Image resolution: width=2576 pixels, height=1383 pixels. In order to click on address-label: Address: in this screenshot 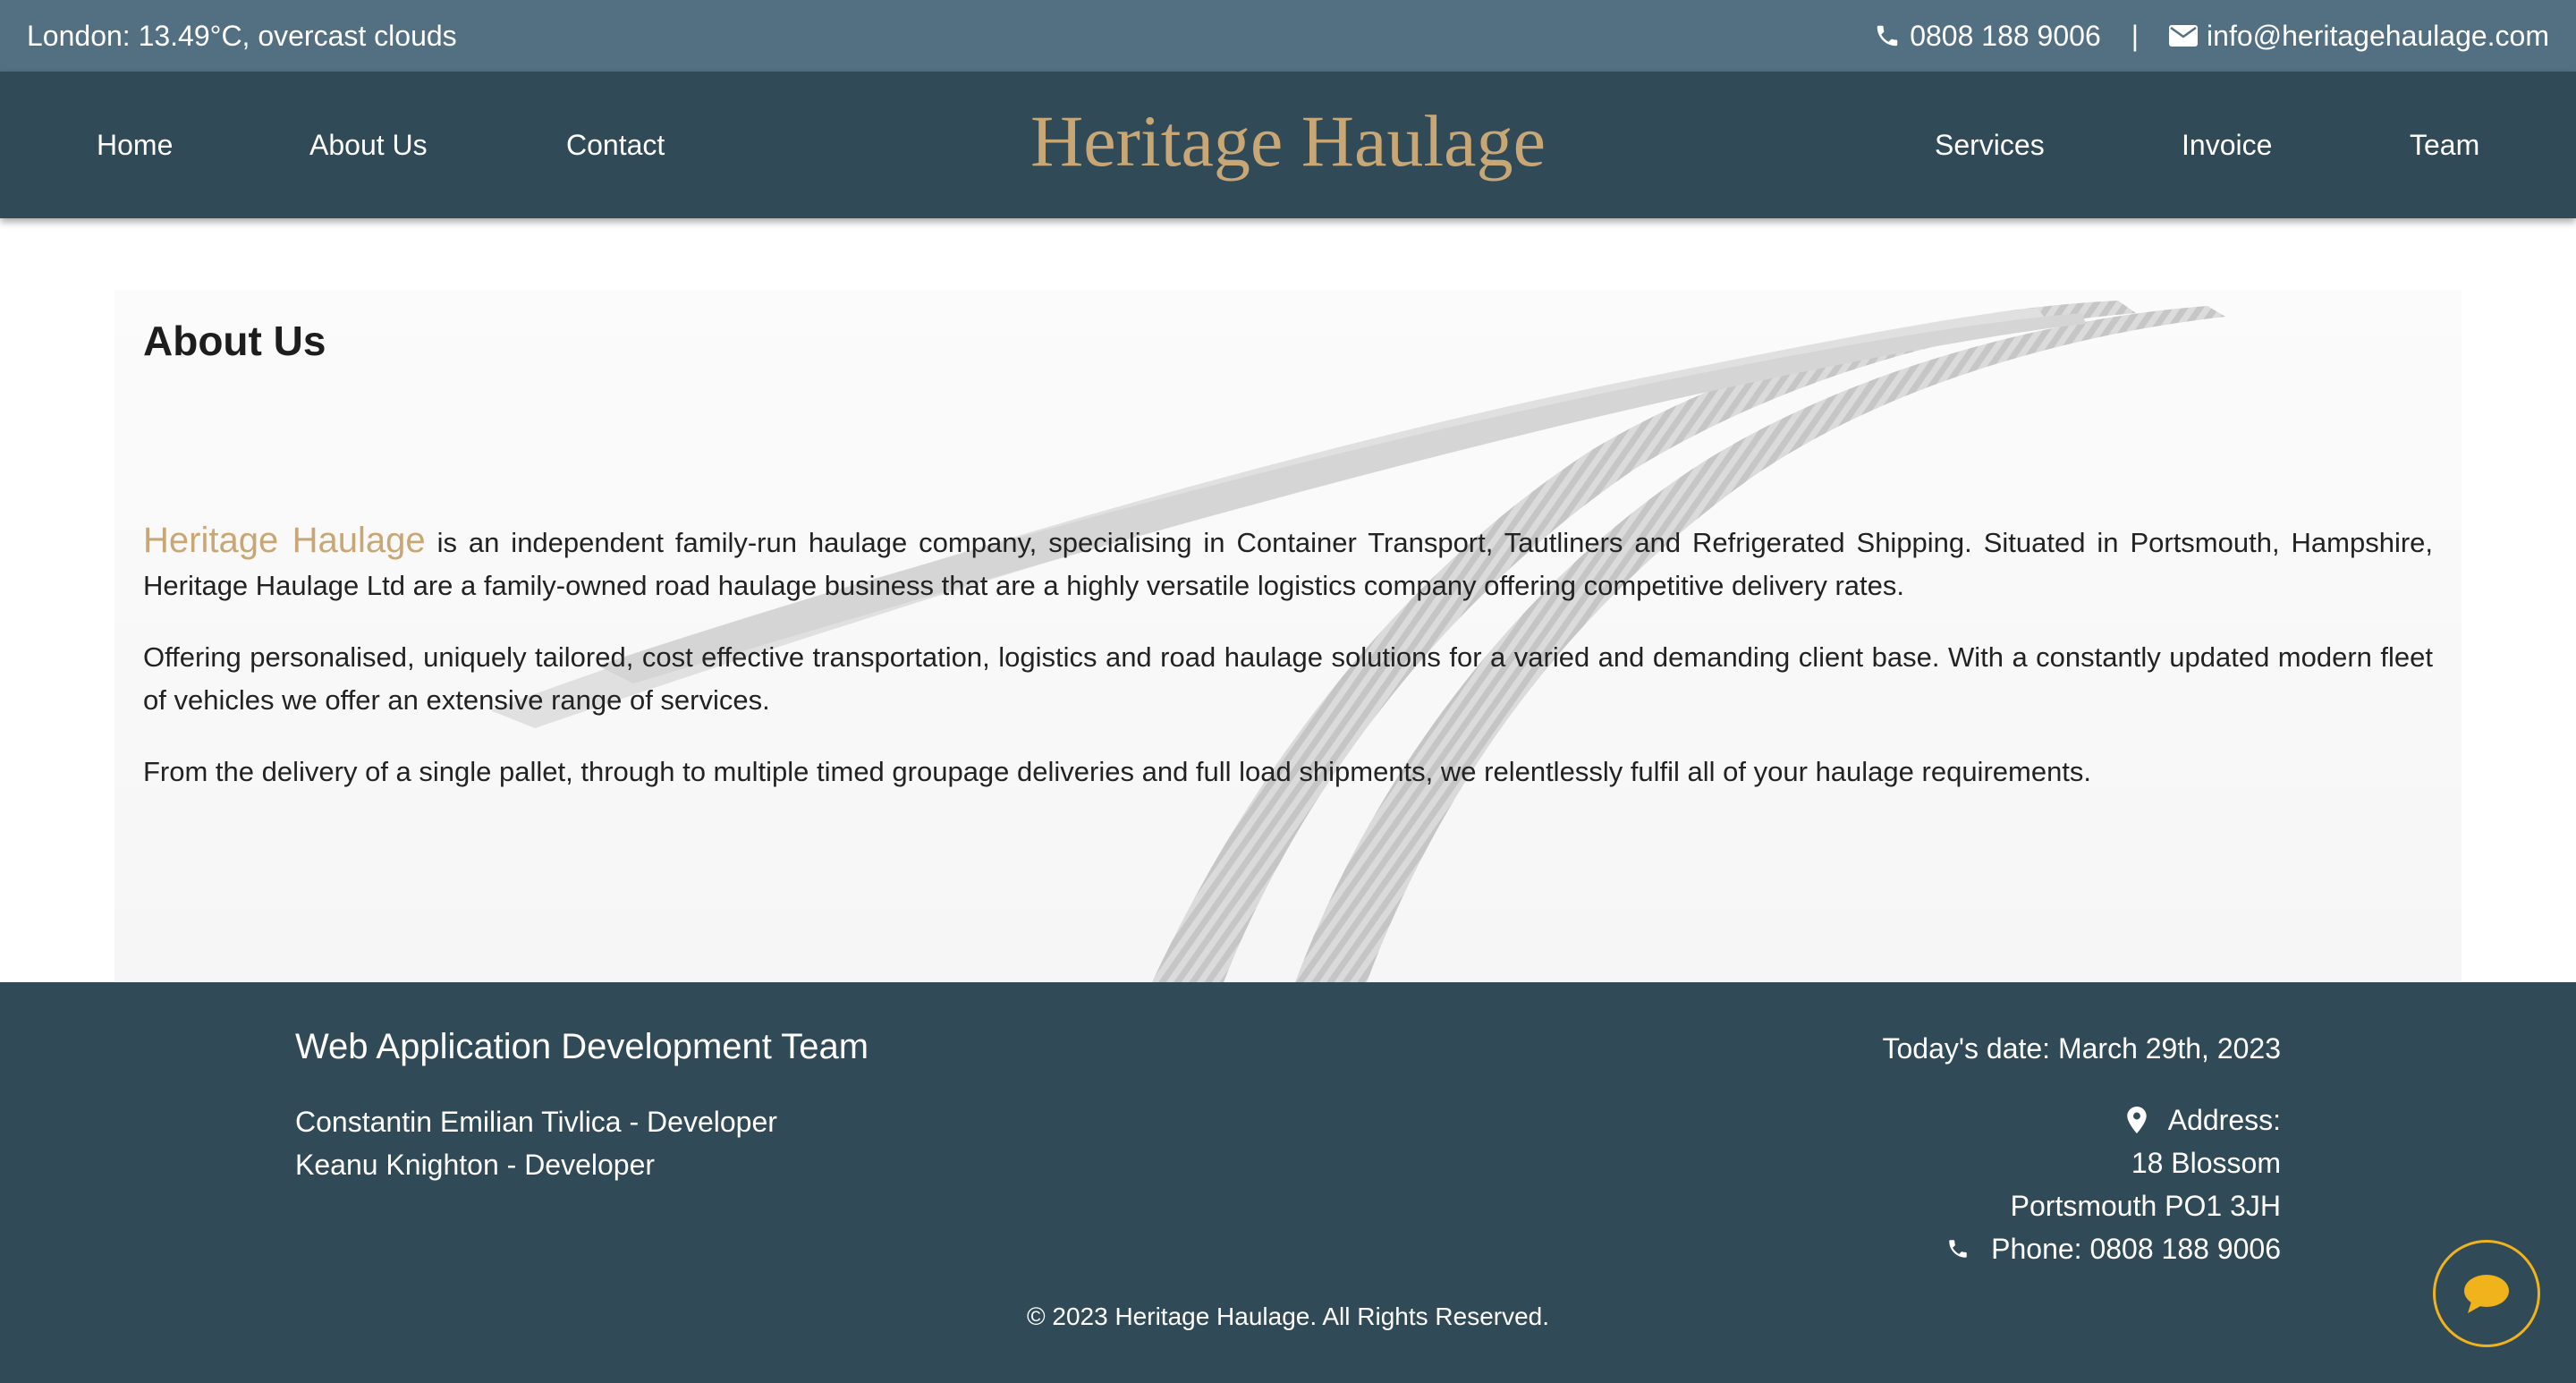, I will do `click(2224, 1120)`.